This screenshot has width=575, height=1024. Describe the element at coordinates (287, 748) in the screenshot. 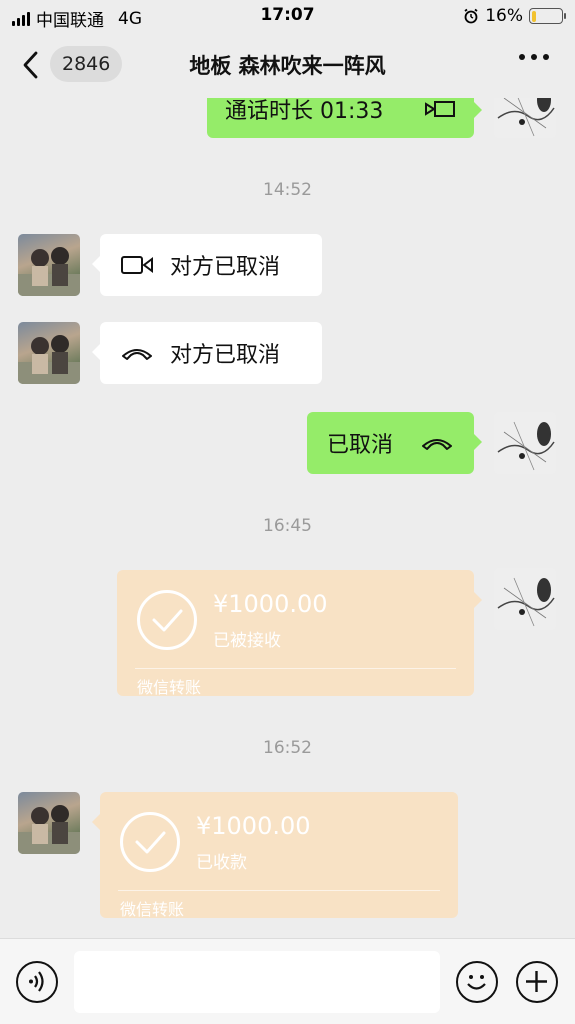

I see `timestamp: 16:52` at that location.